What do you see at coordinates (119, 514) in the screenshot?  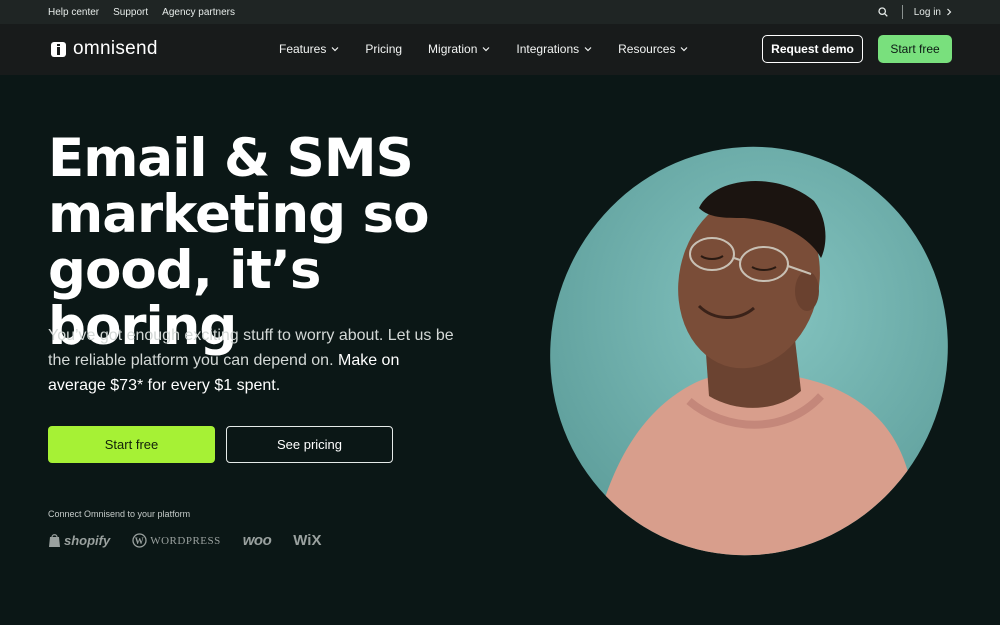 I see `connect-platform-label: Connect Omnisend to your platform` at bounding box center [119, 514].